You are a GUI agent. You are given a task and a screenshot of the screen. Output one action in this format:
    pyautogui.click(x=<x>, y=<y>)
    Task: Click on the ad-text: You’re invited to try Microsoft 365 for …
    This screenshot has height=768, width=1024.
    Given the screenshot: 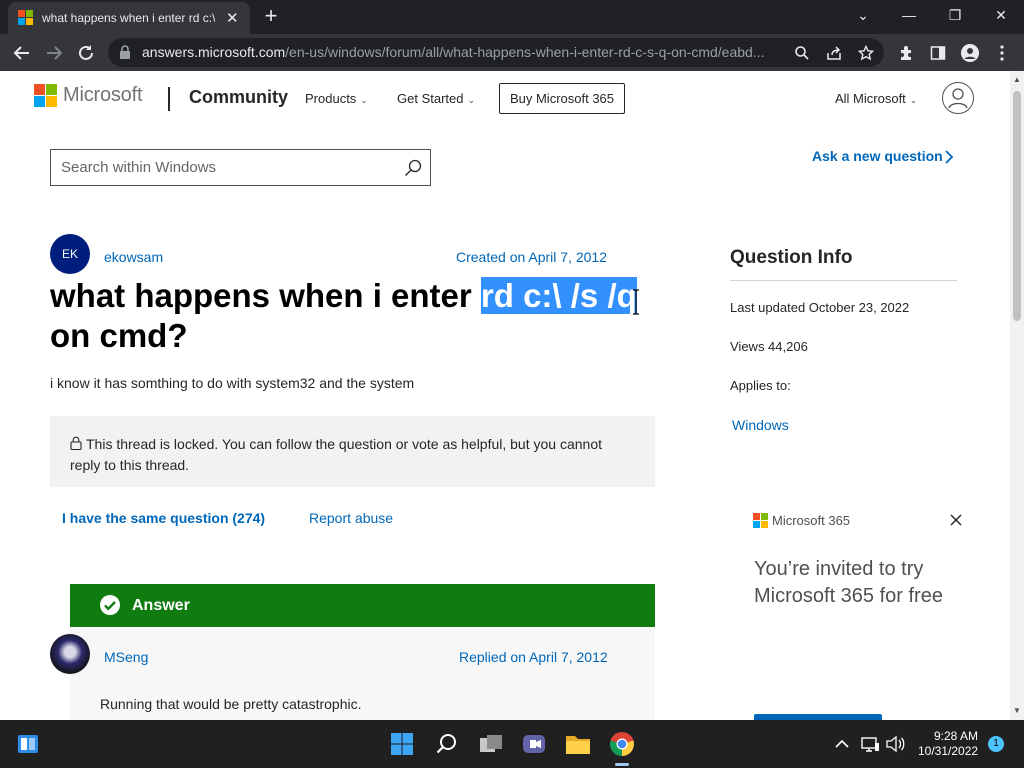 What is the action you would take?
    pyautogui.click(x=848, y=582)
    